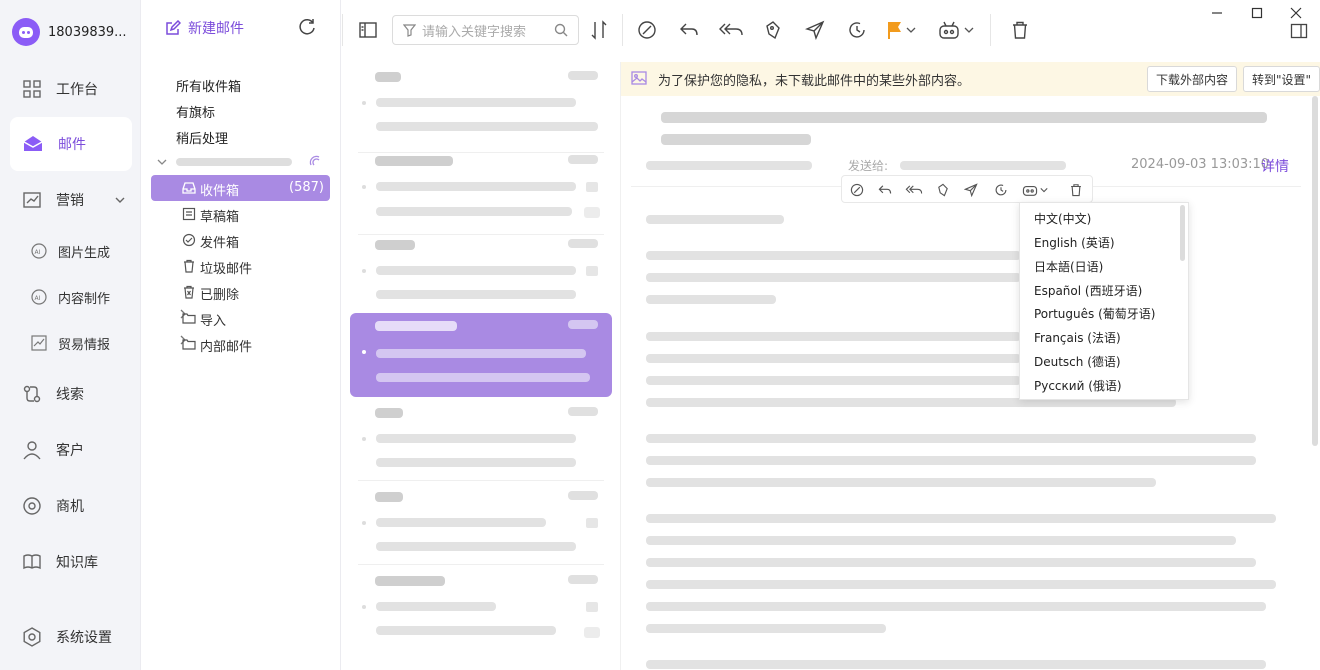 This screenshot has width=1320, height=670. Describe the element at coordinates (220, 243) in the screenshot. I see `folder-sent-label: 发件箱` at that location.